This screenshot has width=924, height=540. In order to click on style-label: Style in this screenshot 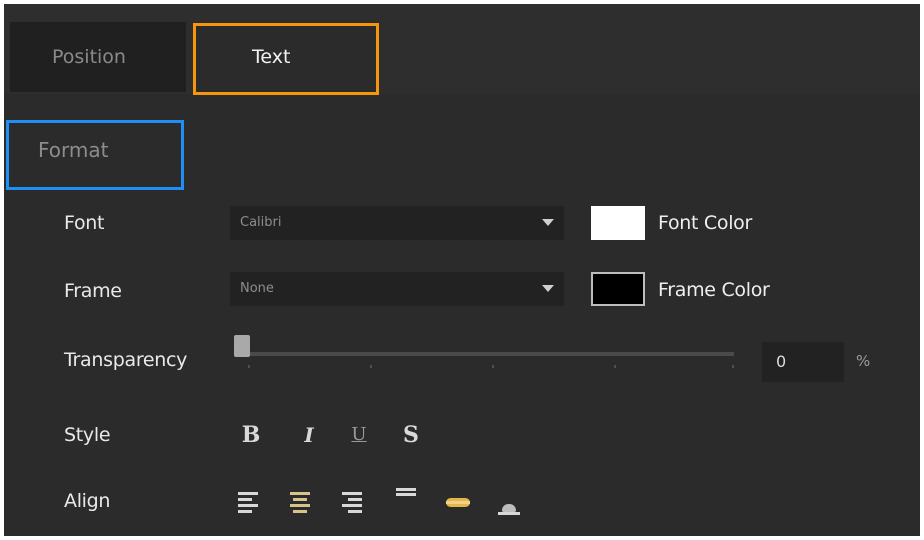, I will do `click(87, 435)`.